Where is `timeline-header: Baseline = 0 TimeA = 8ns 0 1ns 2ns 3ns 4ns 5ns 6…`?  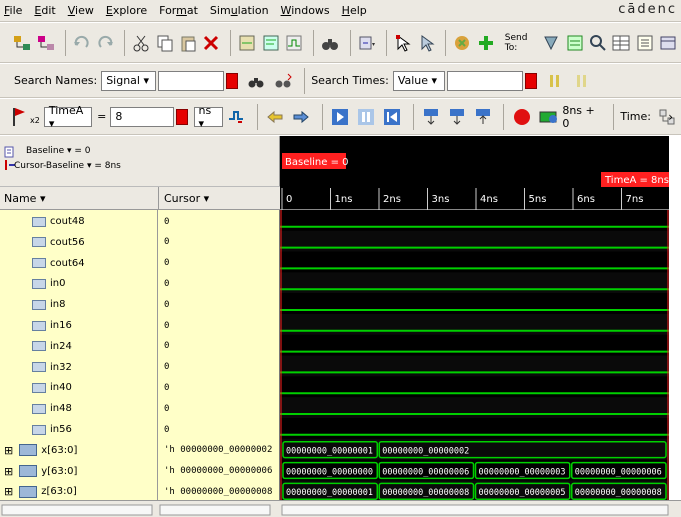
timeline-header: Baseline = 0 TimeA = 8ns 0 1ns 2ns 3ns 4ns 5ns 6… is located at coordinates (474, 173).